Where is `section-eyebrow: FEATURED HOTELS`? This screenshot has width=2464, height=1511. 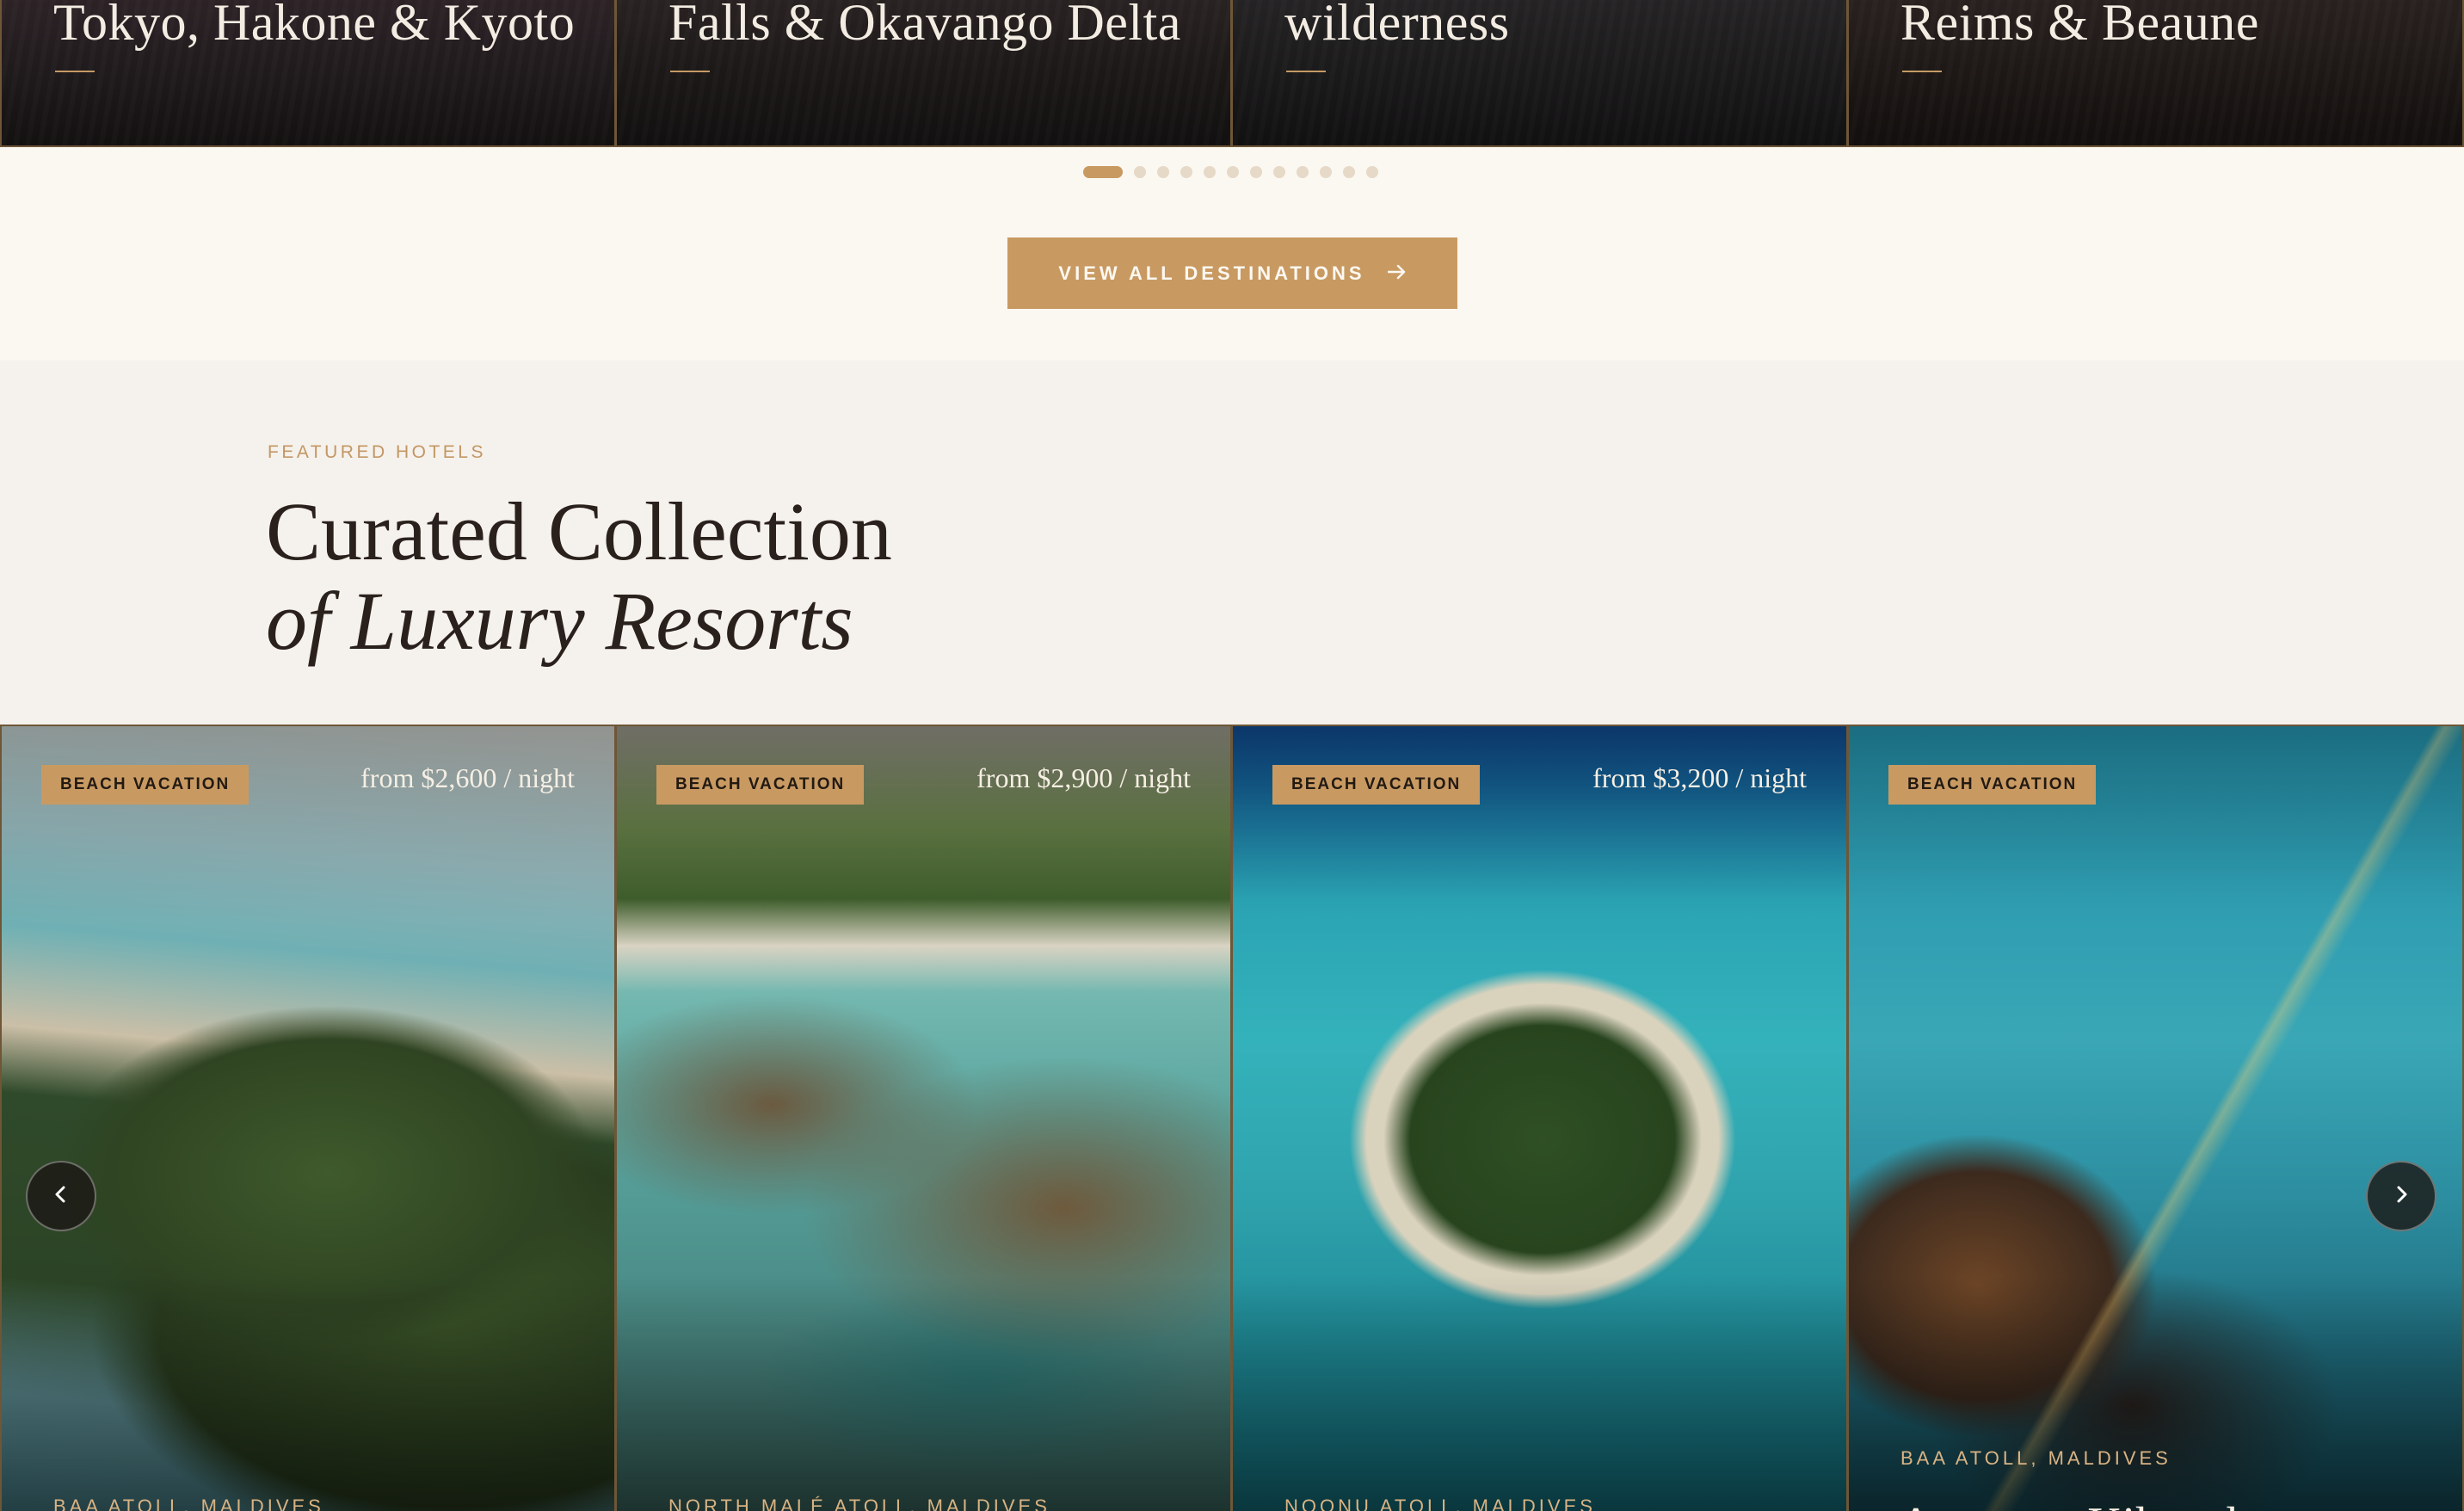
section-eyebrow: FEATURED HOTELS is located at coordinates (377, 452).